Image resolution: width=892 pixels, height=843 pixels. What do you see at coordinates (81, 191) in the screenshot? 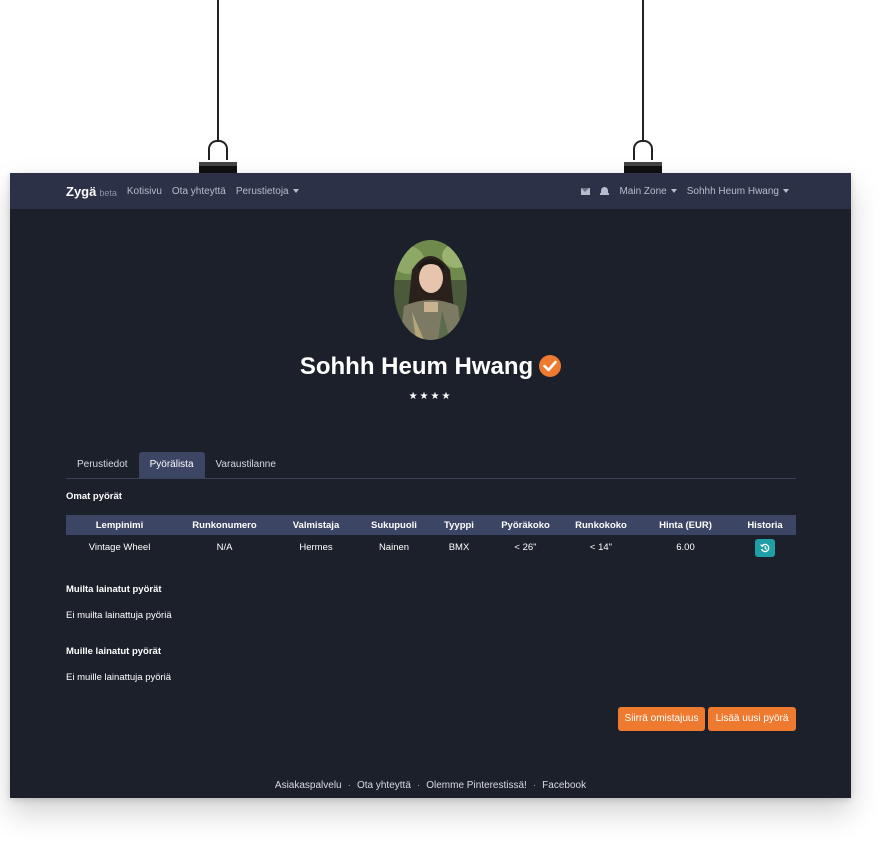
I see `brand-name: Zygä` at bounding box center [81, 191].